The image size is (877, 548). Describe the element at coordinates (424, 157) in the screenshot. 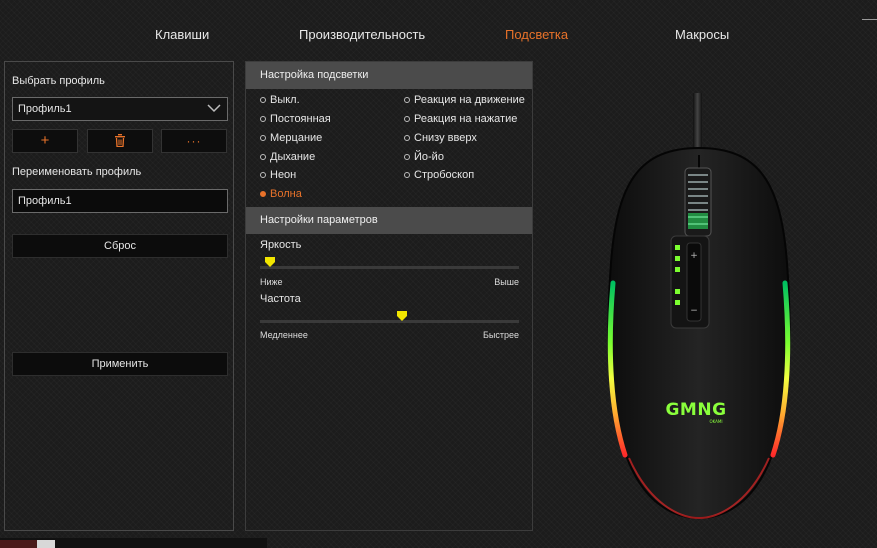

I see `mode-yoyo: Йо-йо` at that location.